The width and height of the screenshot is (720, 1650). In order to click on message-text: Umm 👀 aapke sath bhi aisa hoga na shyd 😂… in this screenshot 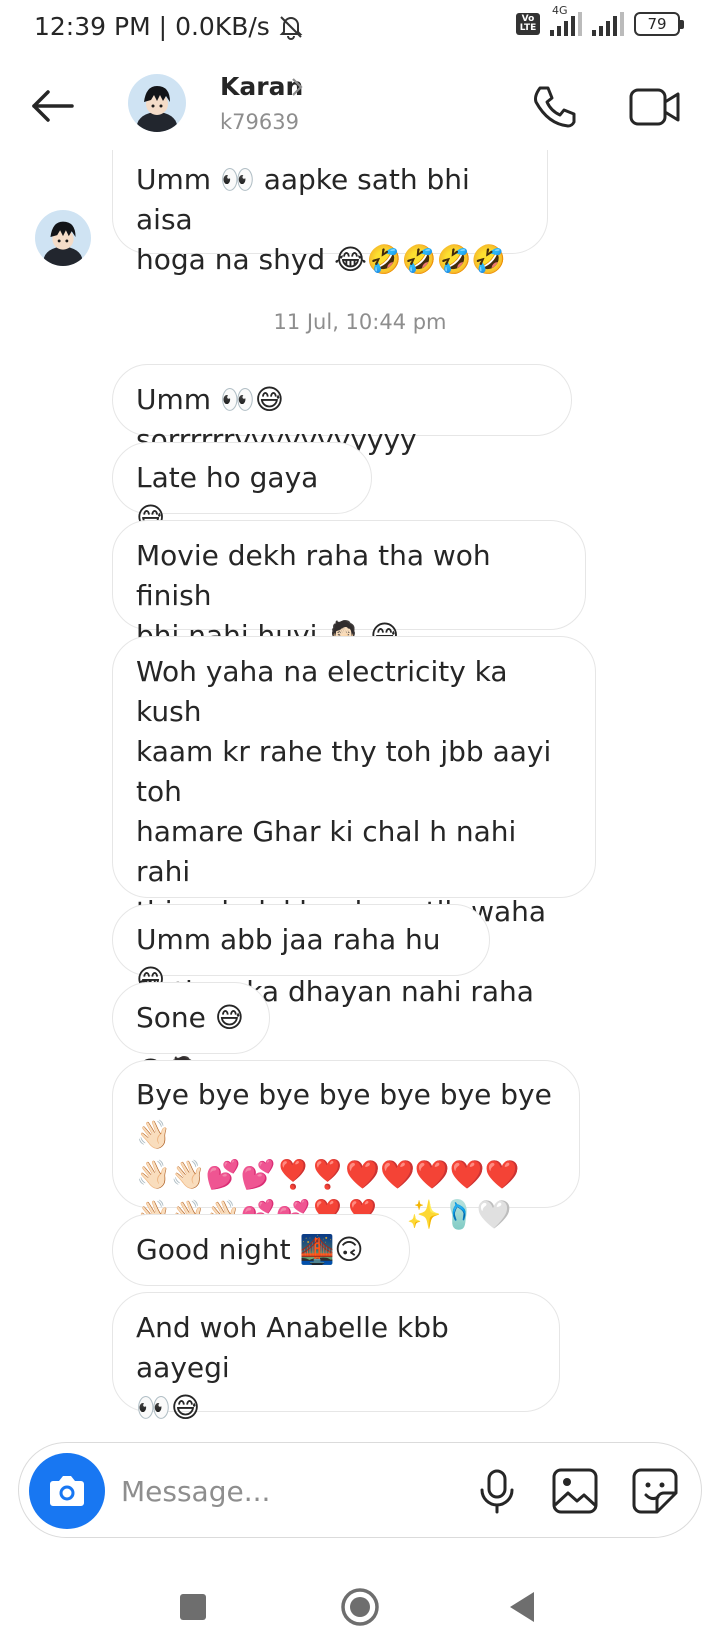, I will do `click(321, 219)`.